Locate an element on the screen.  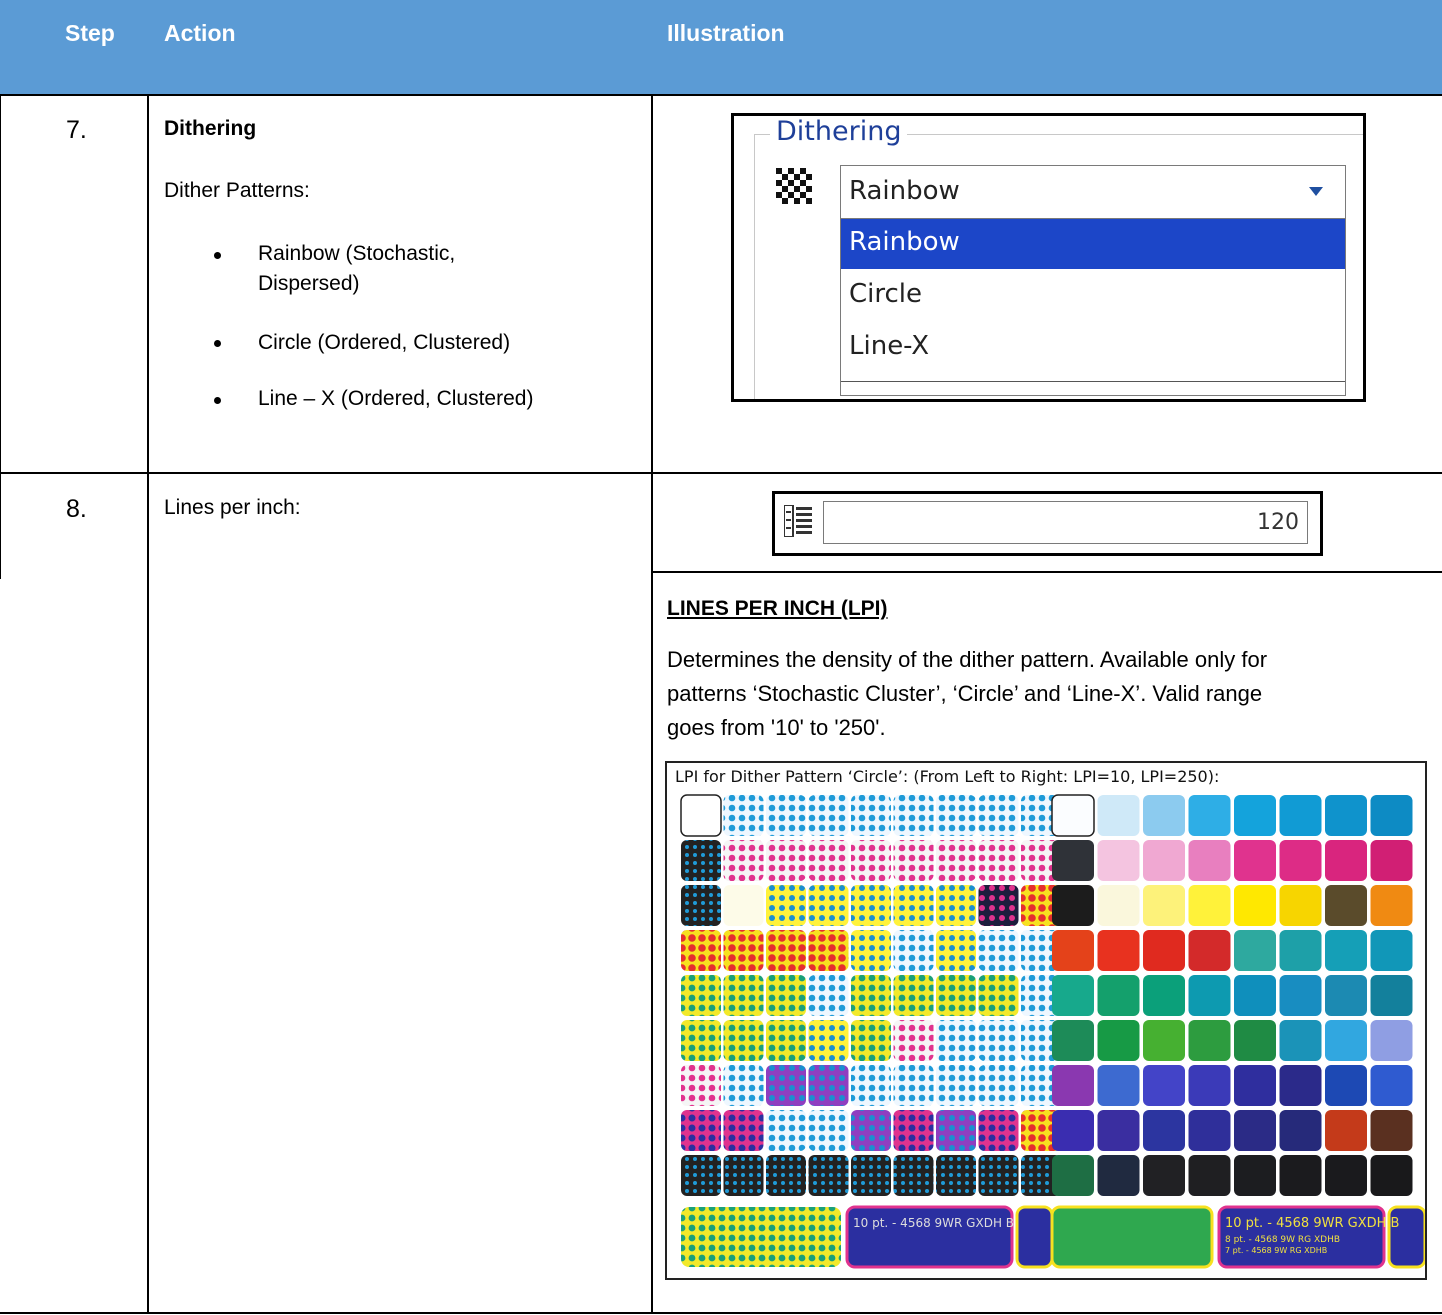
lpi-input: 120 is located at coordinates (1065, 522).